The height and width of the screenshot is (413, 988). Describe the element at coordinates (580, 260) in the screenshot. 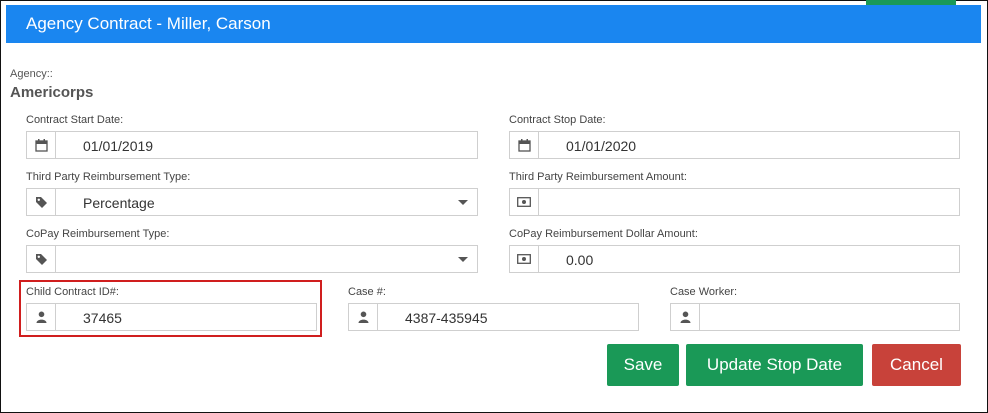

I see `copay-amount-value: 0.00` at that location.